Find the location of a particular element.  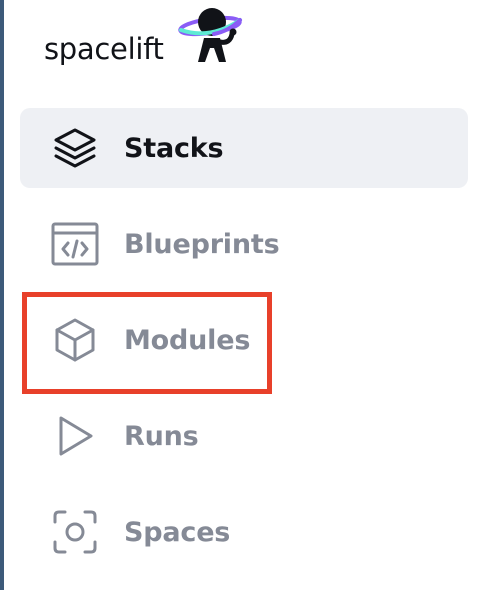

nav-label-blueprints: Blueprints is located at coordinates (202, 244).